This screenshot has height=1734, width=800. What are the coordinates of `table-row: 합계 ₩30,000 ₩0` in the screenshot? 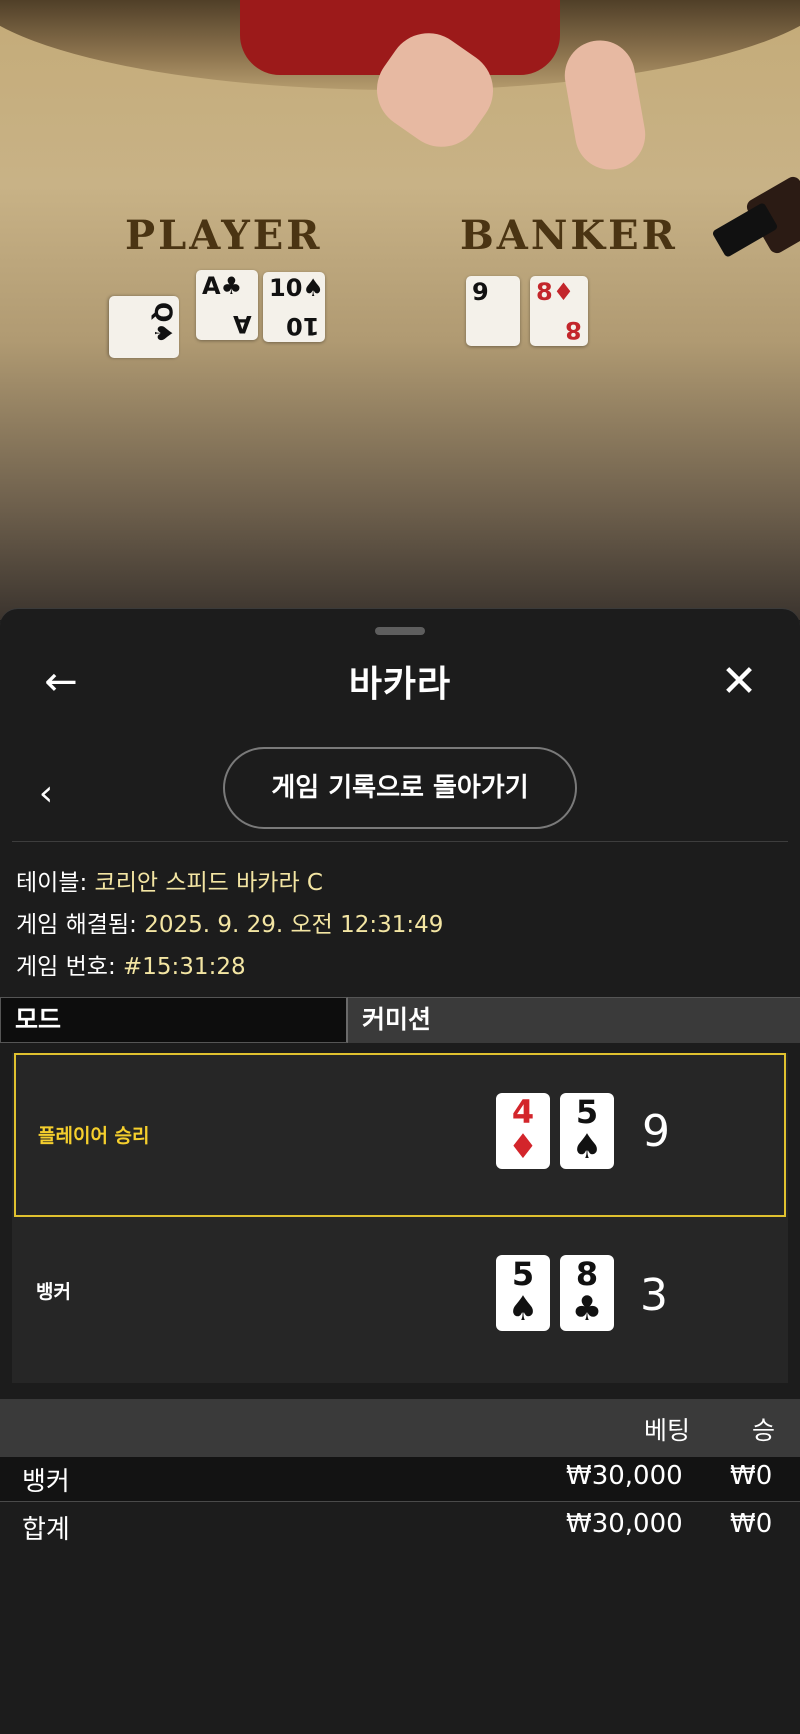 It's located at (400, 1527).